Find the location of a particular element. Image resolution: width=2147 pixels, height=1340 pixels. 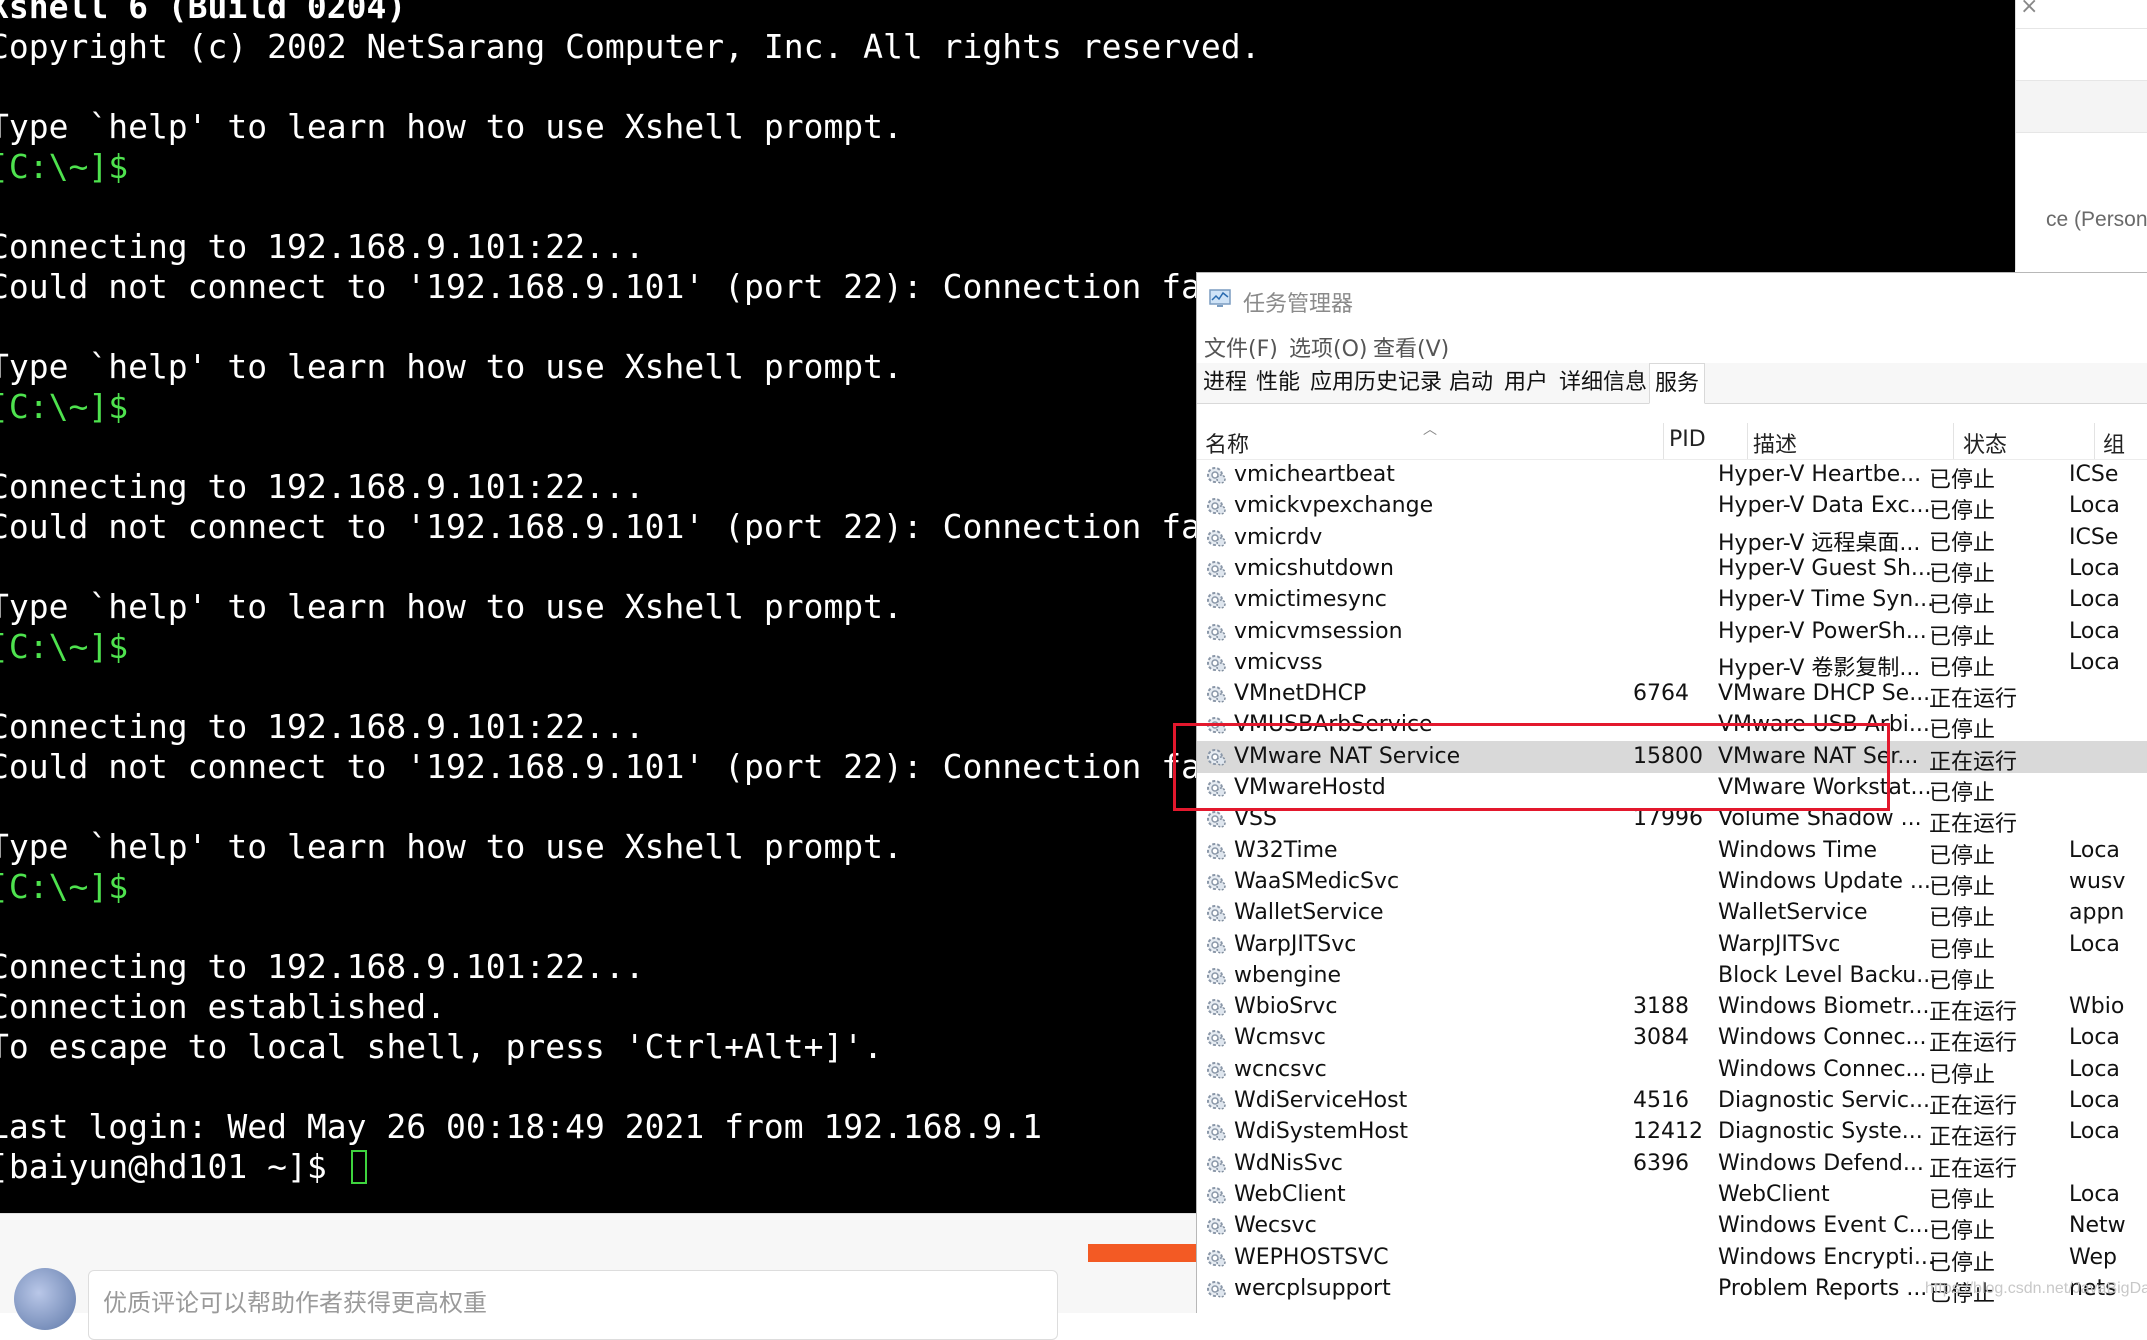

service-row: WbioSrvc 3188 Windows Biometr... 正在运行 Wbio is located at coordinates (1672, 1008).